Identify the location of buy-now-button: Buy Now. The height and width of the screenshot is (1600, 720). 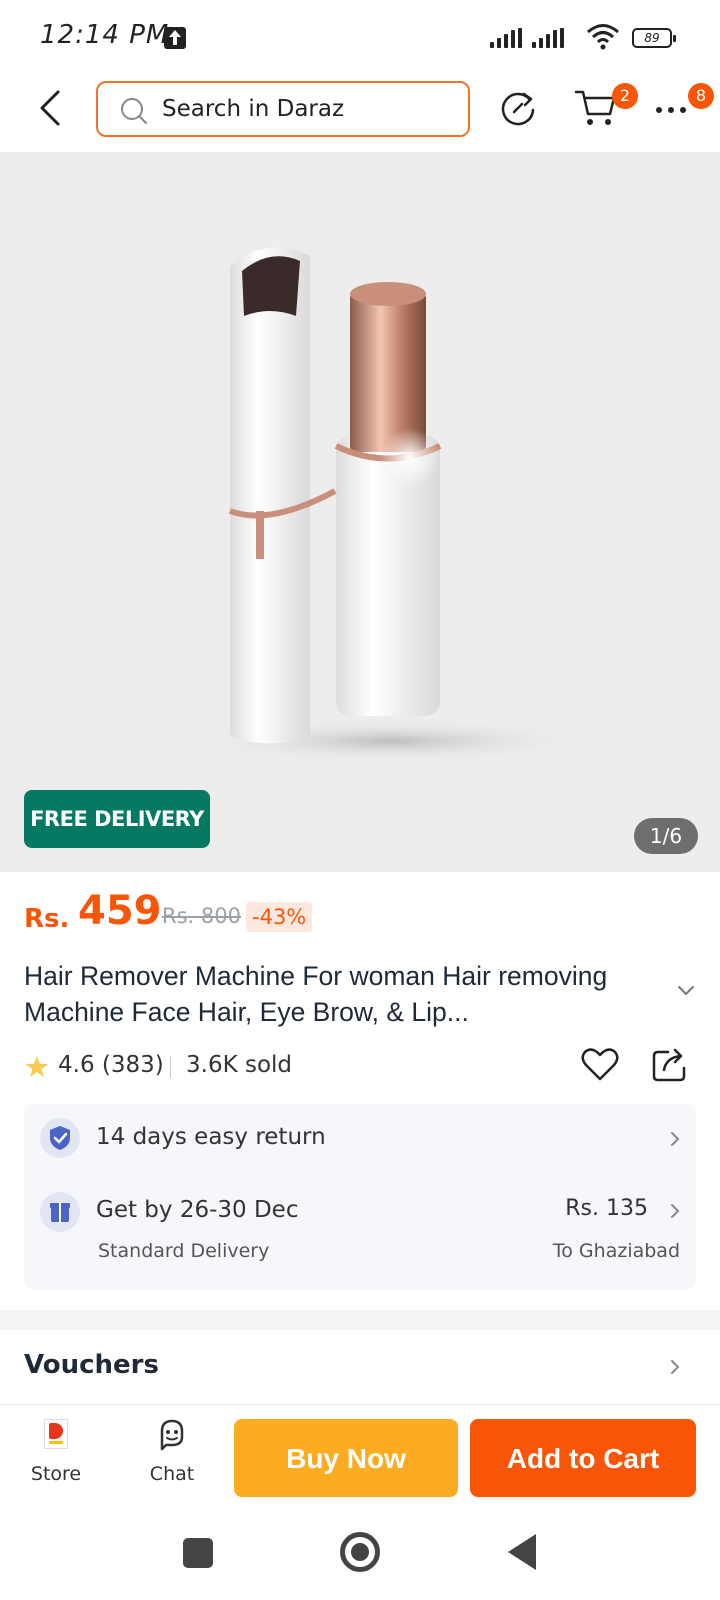
(346, 1458).